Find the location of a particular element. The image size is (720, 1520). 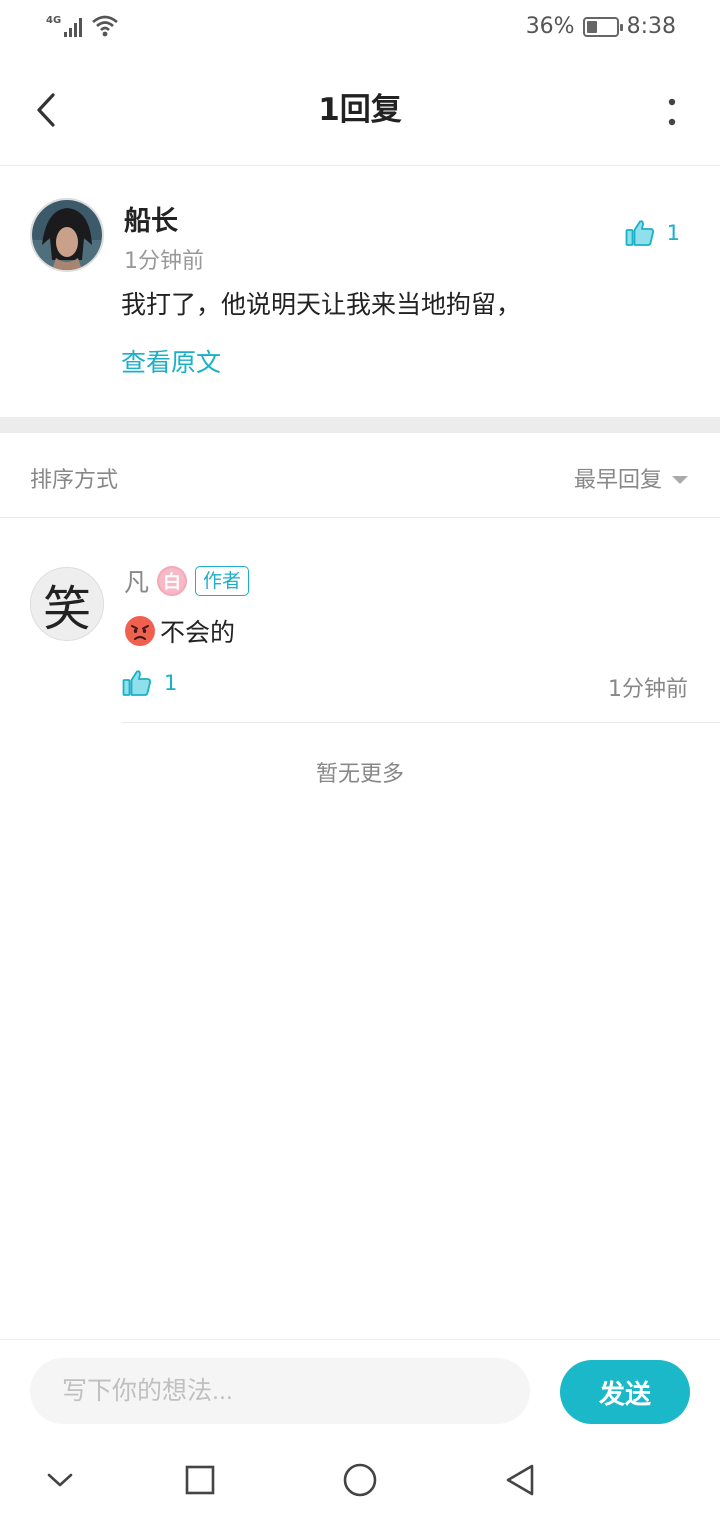

sort-dropdown: 最早回复 is located at coordinates (631, 478).